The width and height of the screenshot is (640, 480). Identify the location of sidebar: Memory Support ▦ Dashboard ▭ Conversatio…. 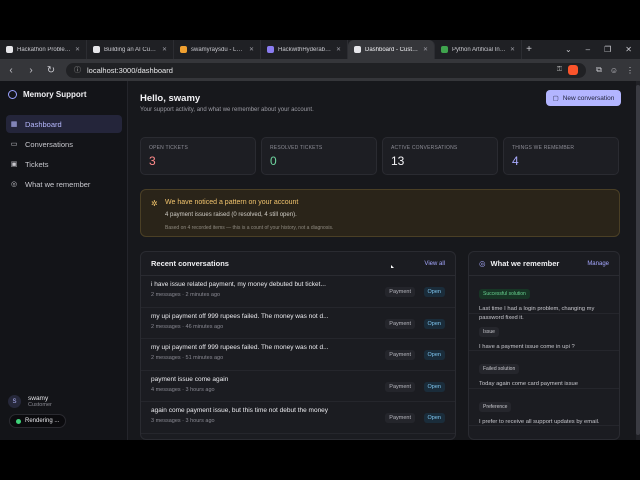
(64, 260).